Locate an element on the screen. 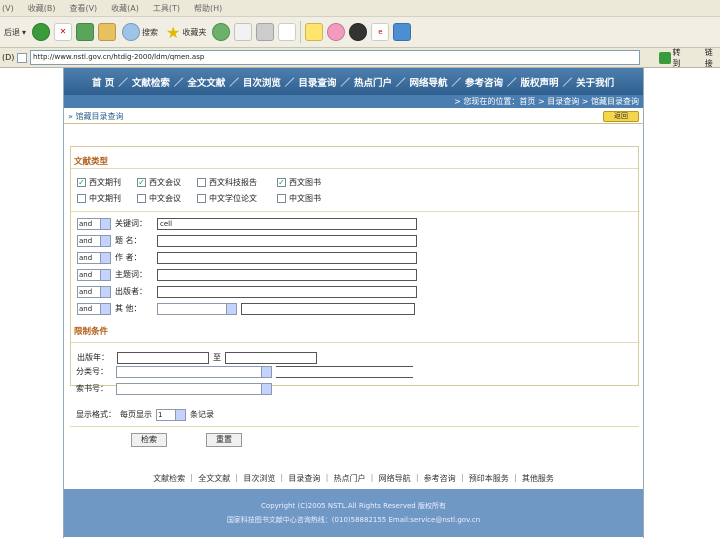 The width and height of the screenshot is (720, 540). nav-reference: 参考咨询 is located at coordinates (484, 82).